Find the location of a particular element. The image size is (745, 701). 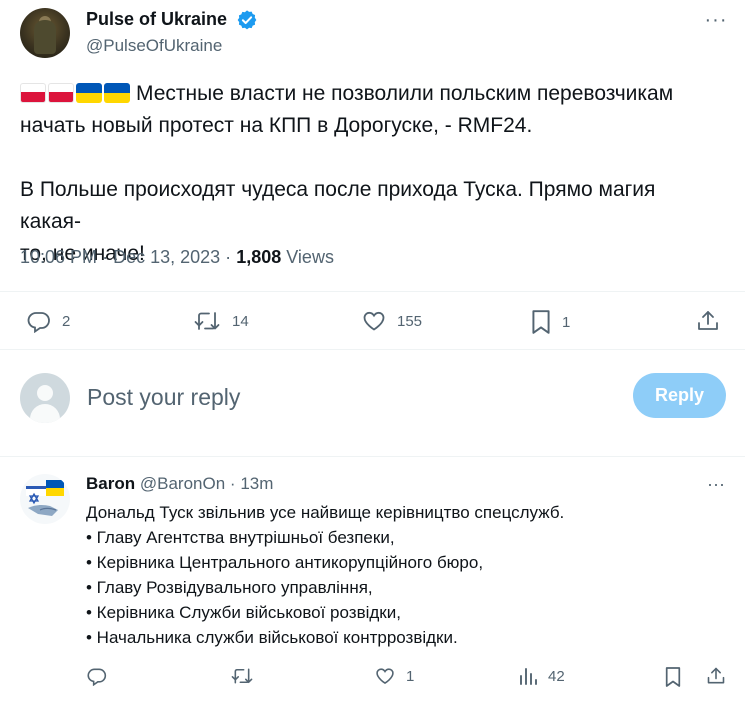

reply-input: Post your reply is located at coordinates (337, 397).